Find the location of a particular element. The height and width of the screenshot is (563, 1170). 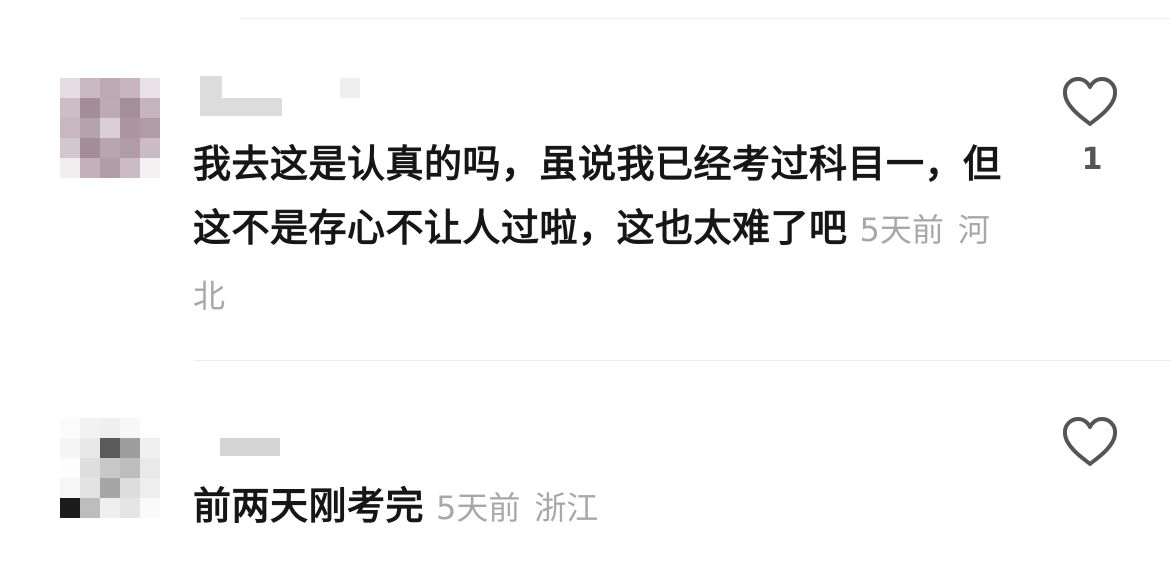

comment-body: 前两天刚考完 is located at coordinates (309, 506).